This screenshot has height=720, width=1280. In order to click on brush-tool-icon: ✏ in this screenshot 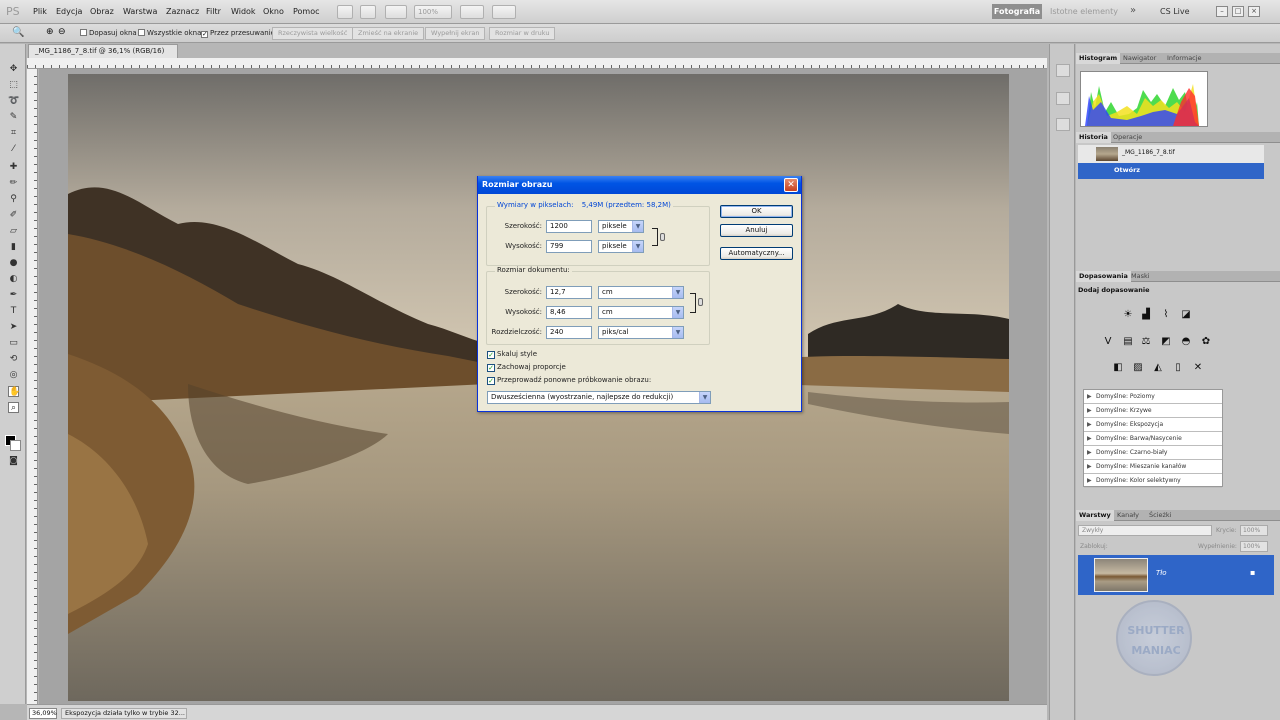, I will do `click(13, 183)`.